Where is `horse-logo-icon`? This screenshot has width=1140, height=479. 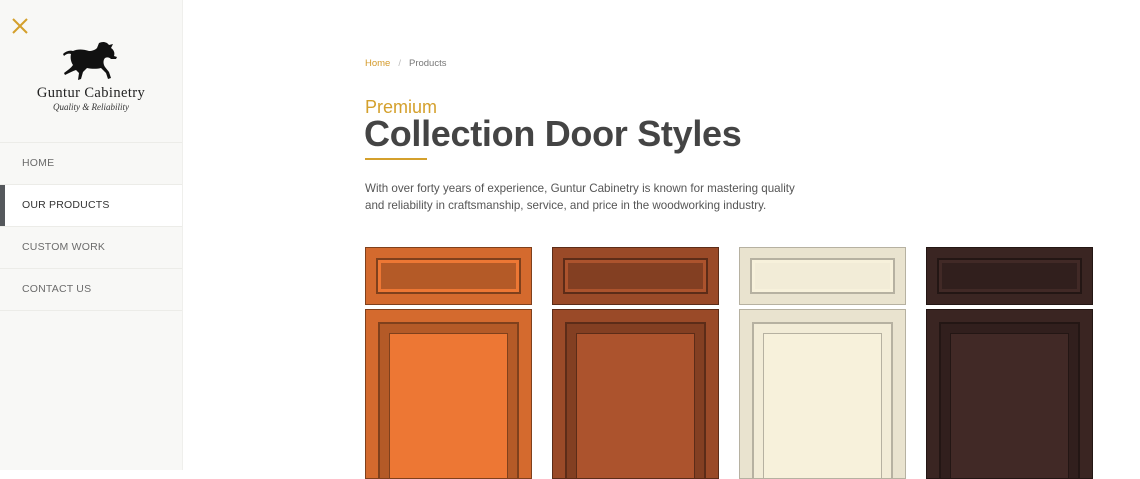
horse-logo-icon is located at coordinates (90, 60).